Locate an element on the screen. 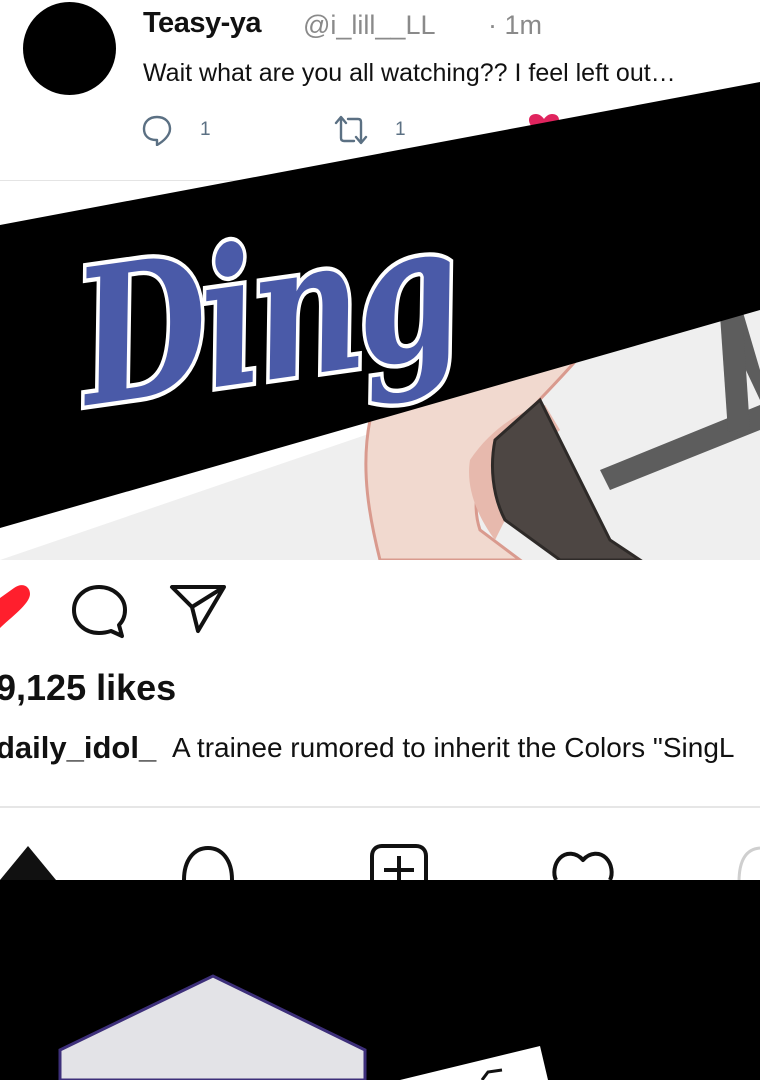 This screenshot has width=760, height=1080. search-icon is located at coordinates (208, 862).